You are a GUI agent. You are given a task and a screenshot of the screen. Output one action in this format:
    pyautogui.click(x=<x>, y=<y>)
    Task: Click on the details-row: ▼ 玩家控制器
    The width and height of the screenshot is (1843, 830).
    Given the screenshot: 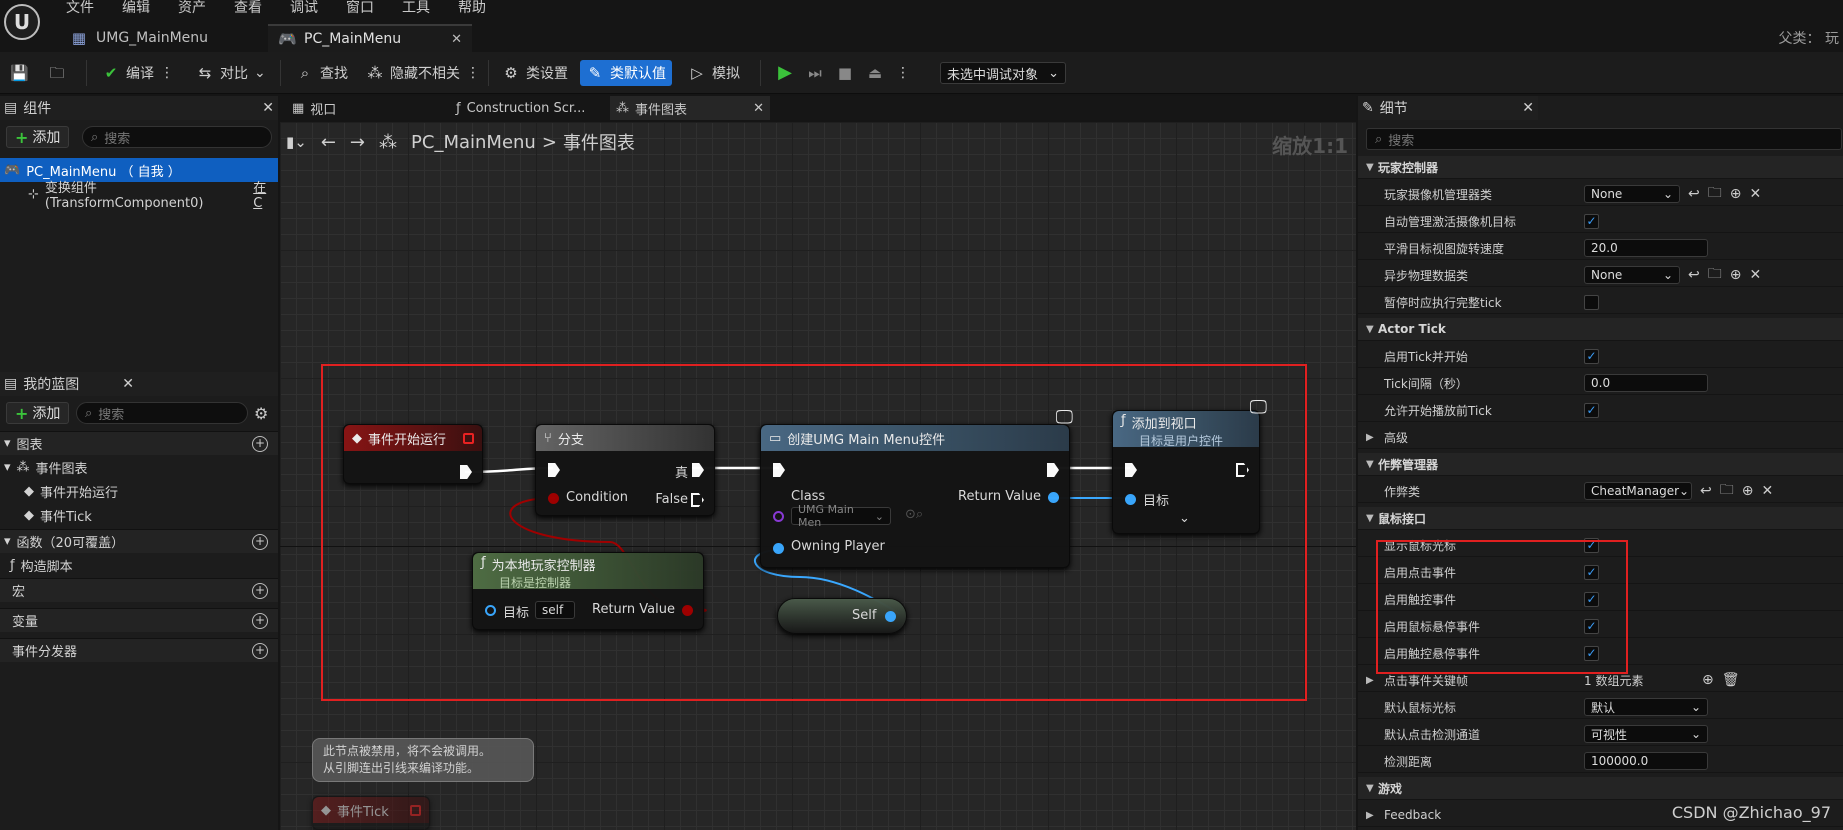 What is the action you would take?
    pyautogui.click(x=1600, y=167)
    